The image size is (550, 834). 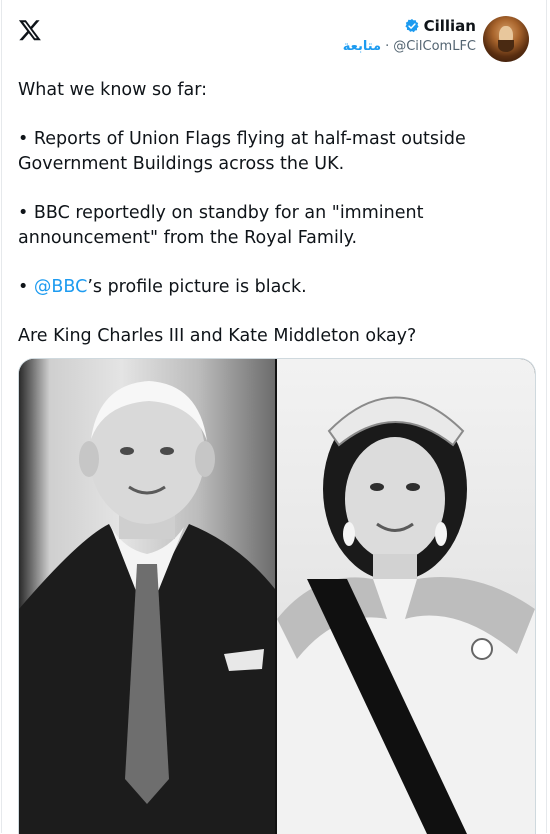 I want to click on avatar, so click(x=506, y=39).